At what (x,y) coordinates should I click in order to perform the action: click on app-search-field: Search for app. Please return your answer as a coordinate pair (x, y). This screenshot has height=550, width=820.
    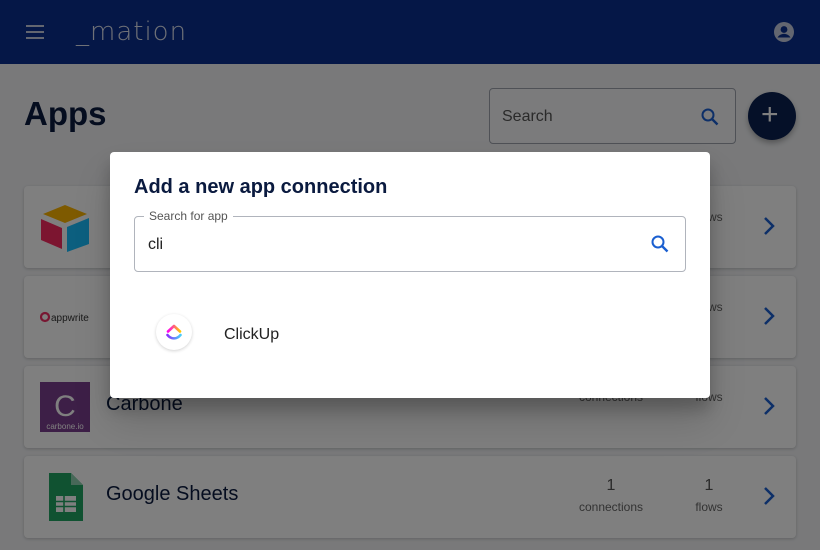
    Looking at the image, I should click on (410, 240).